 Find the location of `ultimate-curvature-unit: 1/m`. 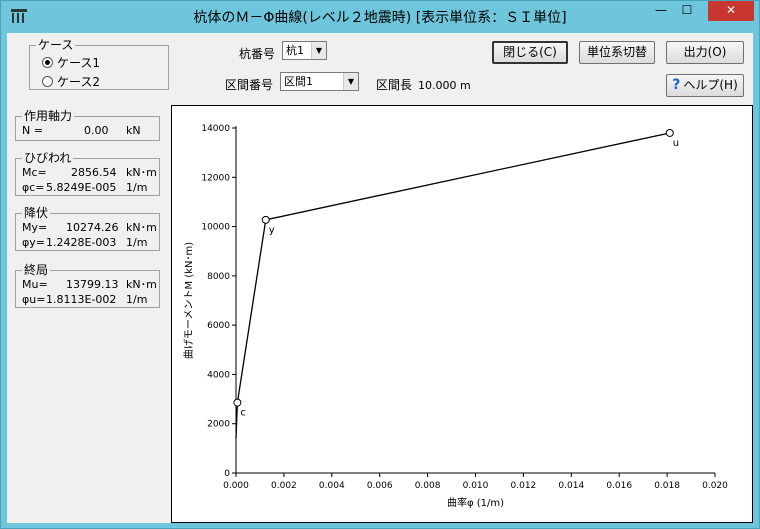

ultimate-curvature-unit: 1/m is located at coordinates (137, 299).